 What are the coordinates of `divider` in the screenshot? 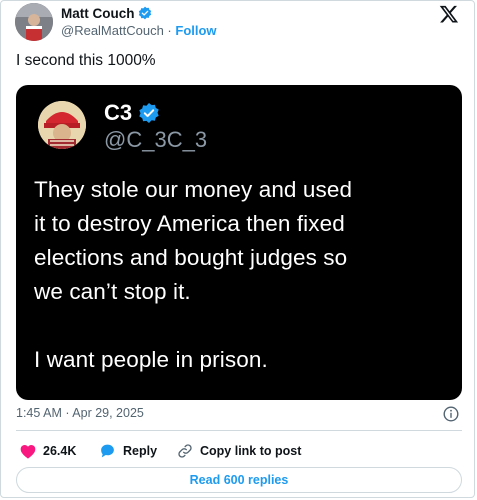 It's located at (239, 430).